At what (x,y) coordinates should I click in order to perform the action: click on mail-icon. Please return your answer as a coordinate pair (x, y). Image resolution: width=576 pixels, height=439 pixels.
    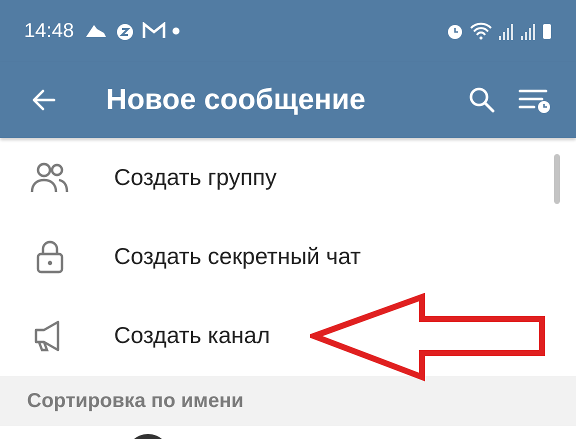
    Looking at the image, I should click on (154, 31).